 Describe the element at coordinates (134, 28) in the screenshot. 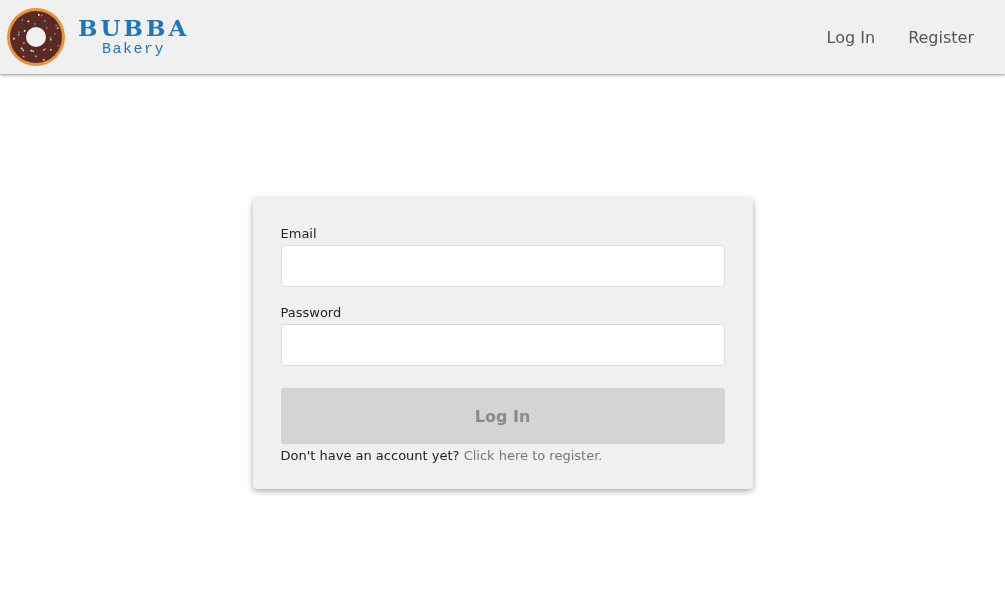

I see `brand-name: BUBBA` at that location.